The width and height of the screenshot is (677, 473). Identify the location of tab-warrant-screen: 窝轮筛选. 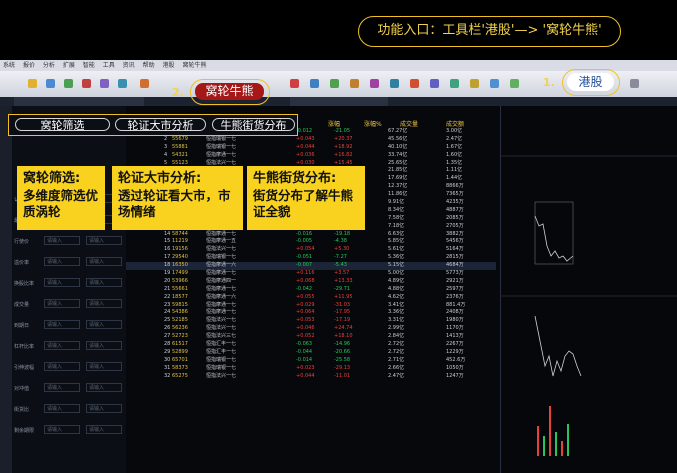
(62, 125).